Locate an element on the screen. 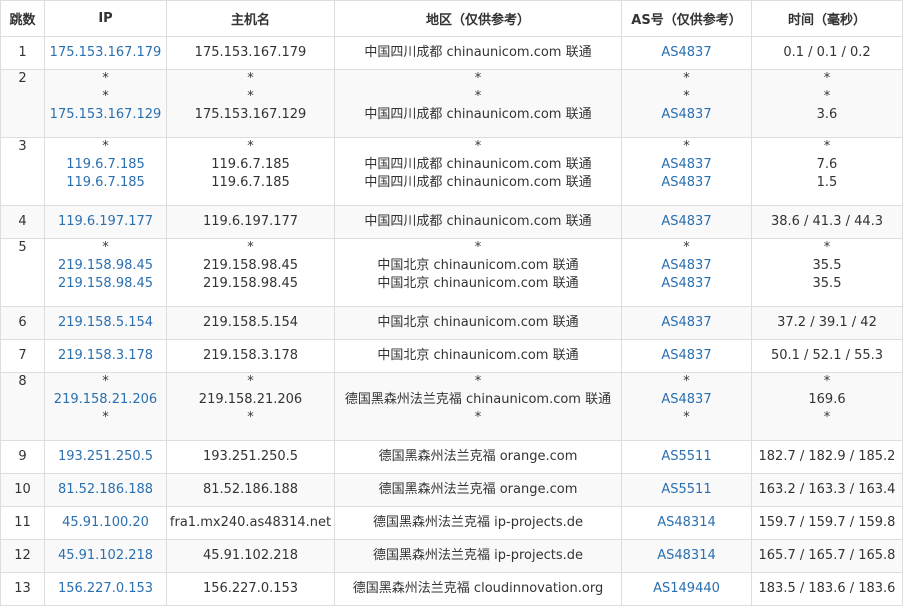 The width and height of the screenshot is (903, 616). ip-cell: 45.91.100.20 is located at coordinates (105, 523).